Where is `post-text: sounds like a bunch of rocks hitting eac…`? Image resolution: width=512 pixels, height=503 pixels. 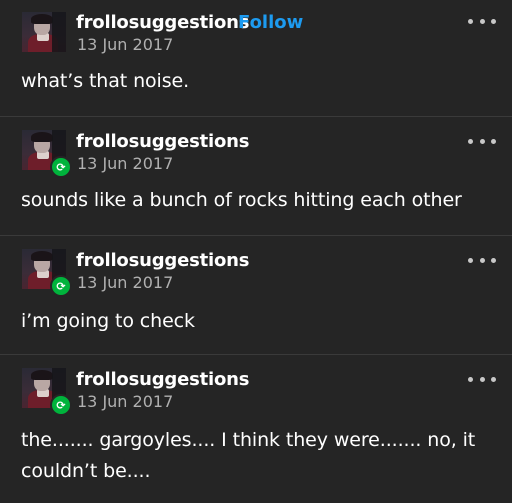
post-text: sounds like a bunch of rocks hitting eac… is located at coordinates (241, 200).